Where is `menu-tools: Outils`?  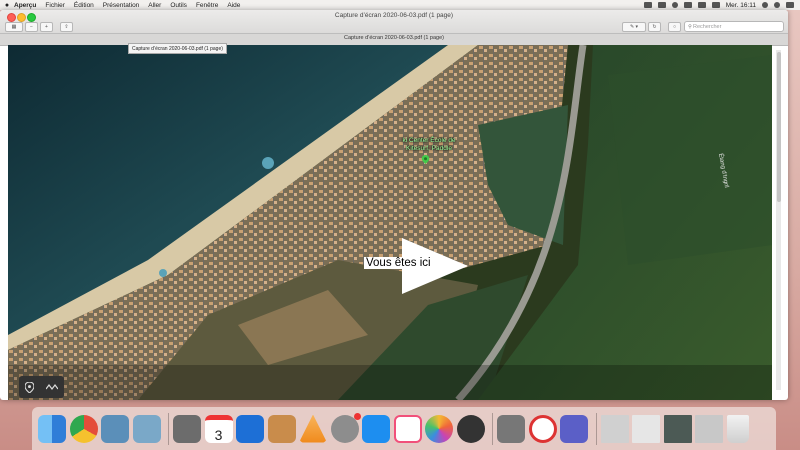 menu-tools: Outils is located at coordinates (178, 5).